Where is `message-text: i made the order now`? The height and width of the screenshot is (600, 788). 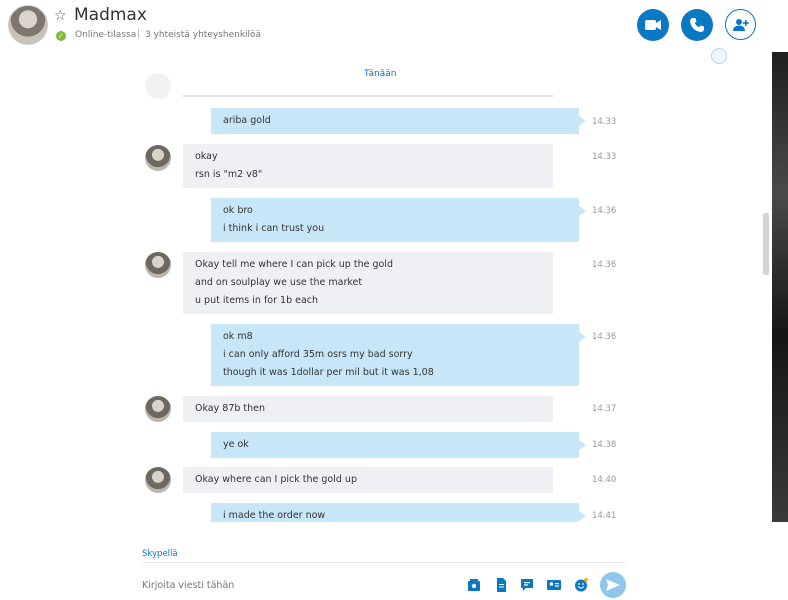 message-text: i made the order now is located at coordinates (274, 515).